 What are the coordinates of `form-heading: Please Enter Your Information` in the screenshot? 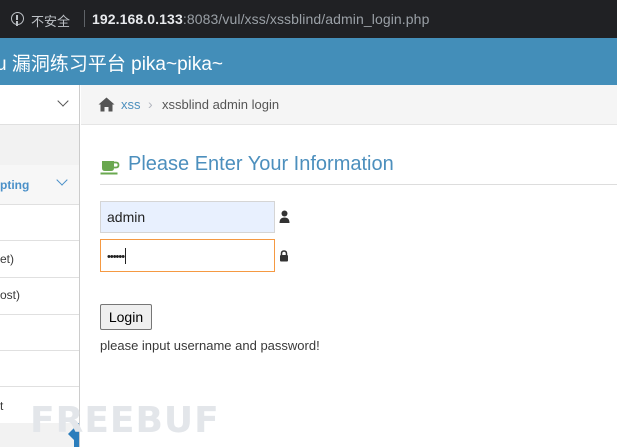 It's located at (358, 169).